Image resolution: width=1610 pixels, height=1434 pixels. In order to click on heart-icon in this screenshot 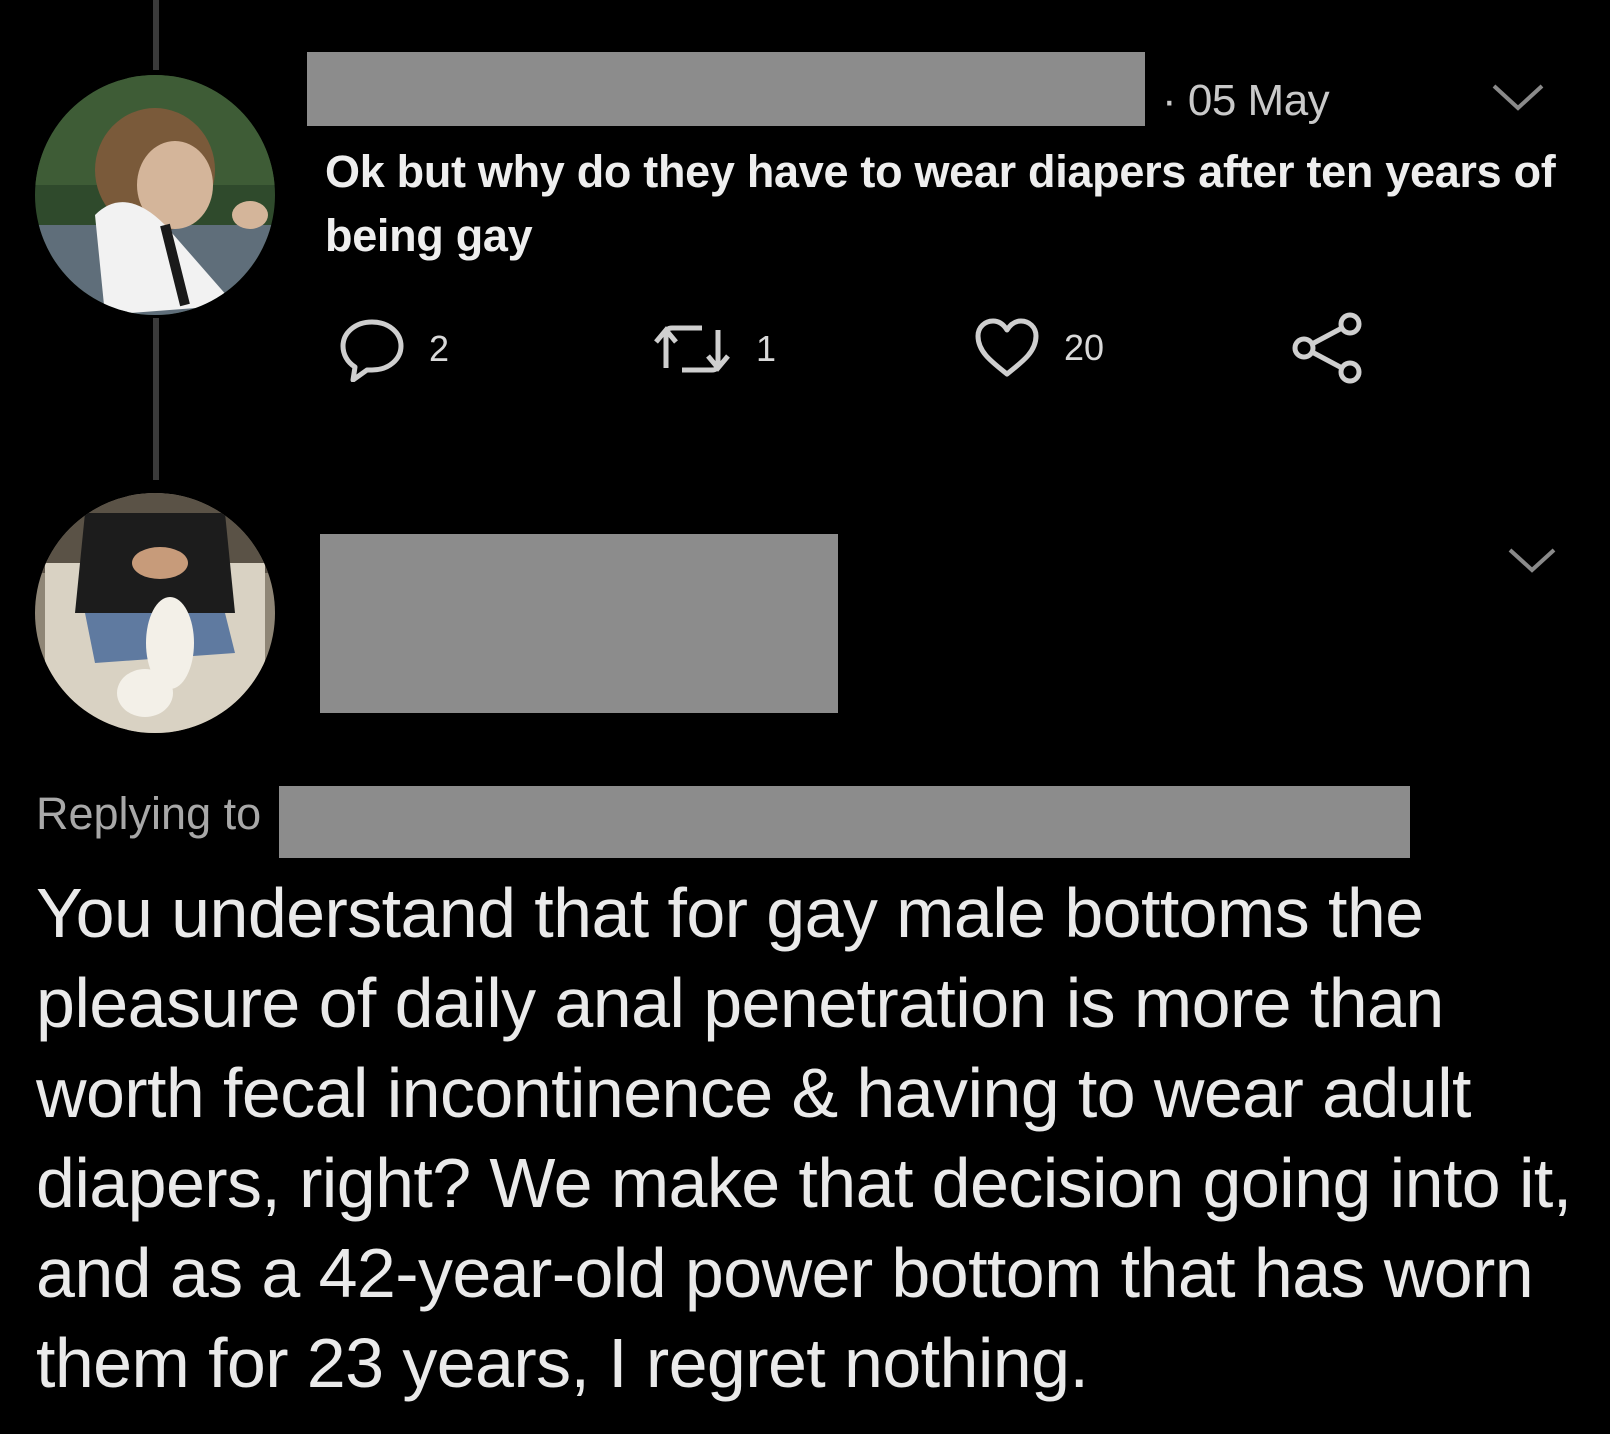, I will do `click(1007, 347)`.